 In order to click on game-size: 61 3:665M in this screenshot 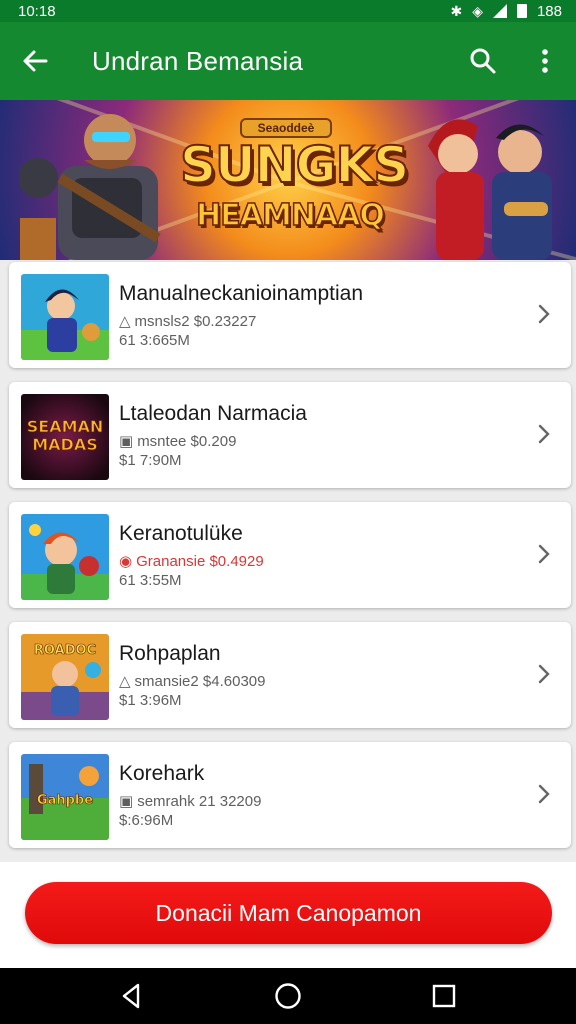, I will do `click(154, 340)`.